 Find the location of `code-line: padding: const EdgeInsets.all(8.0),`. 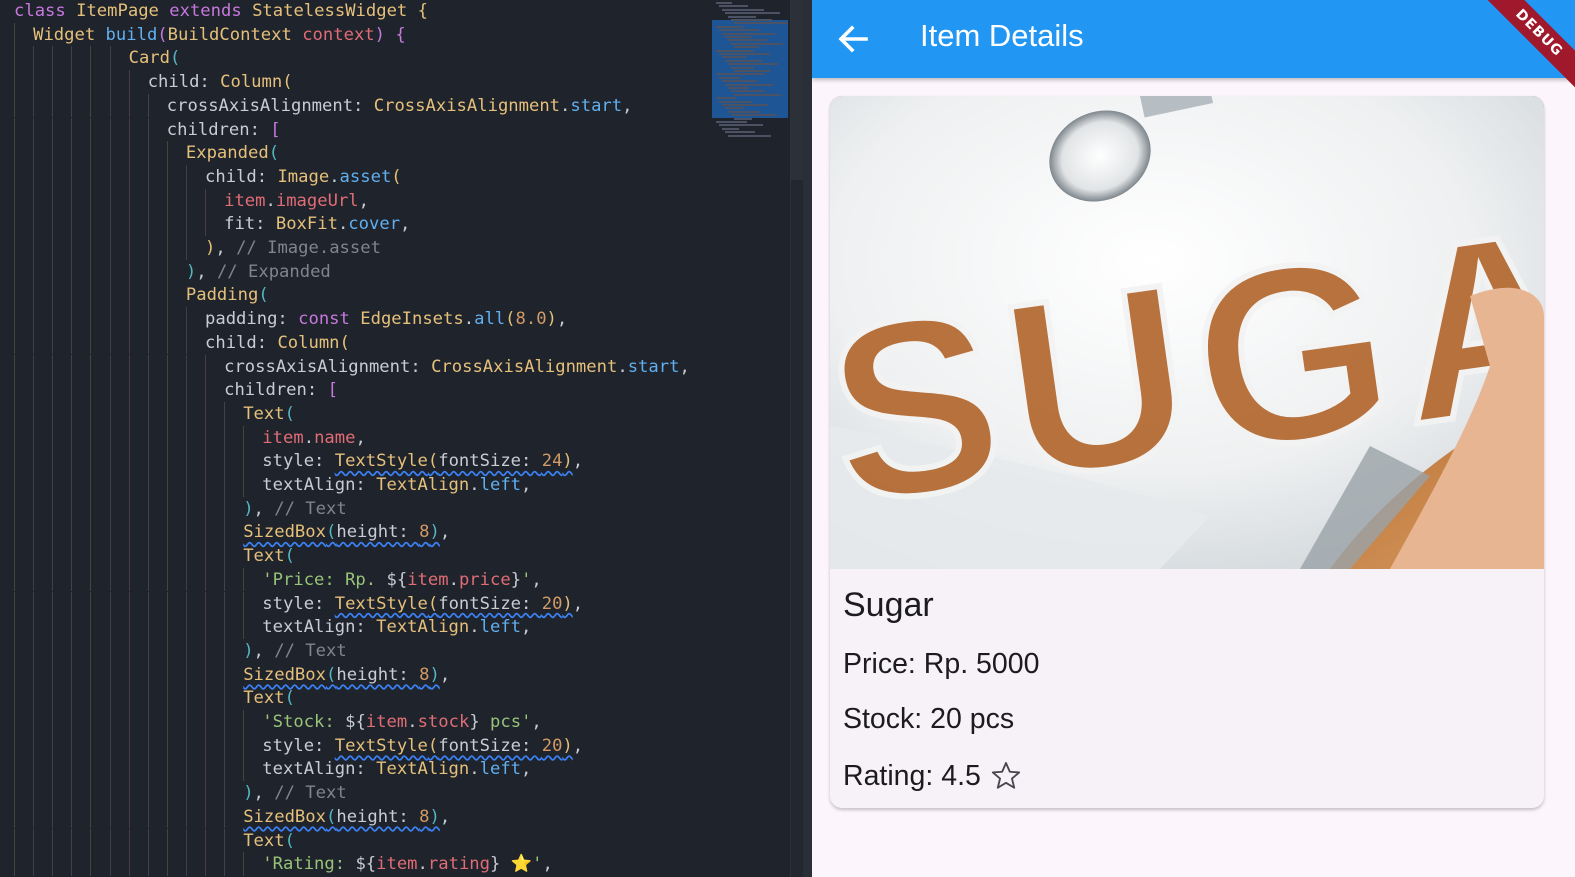

code-line: padding: const EdgeInsets.all(8.0), is located at coordinates (386, 319).